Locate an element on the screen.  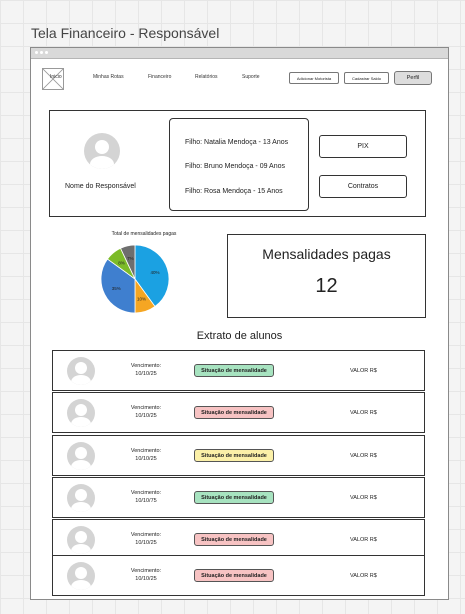
summary-label: Mensalidades pagas is located at coordinates (326, 254).